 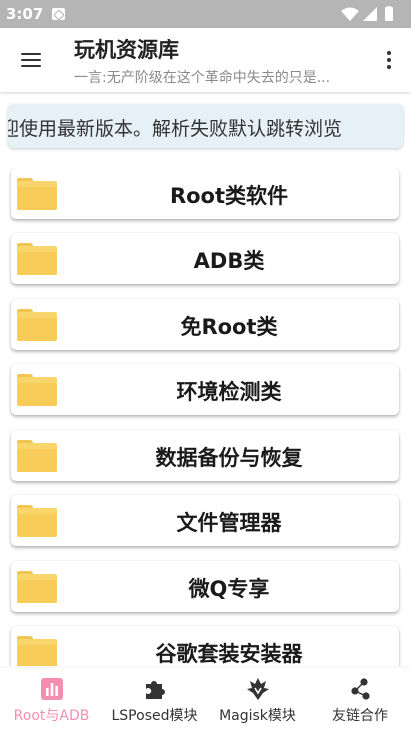 What do you see at coordinates (389, 14) in the screenshot?
I see `battery-icon` at bounding box center [389, 14].